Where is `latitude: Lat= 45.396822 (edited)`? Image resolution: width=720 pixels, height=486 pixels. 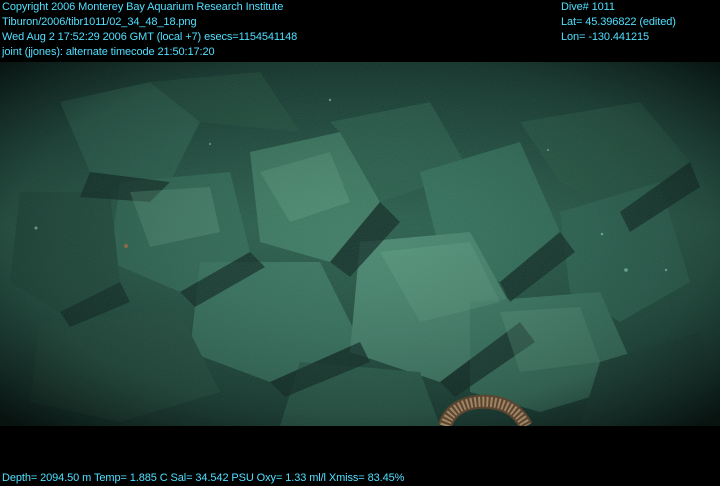
latitude: Lat= 45.396822 (edited) is located at coordinates (618, 22).